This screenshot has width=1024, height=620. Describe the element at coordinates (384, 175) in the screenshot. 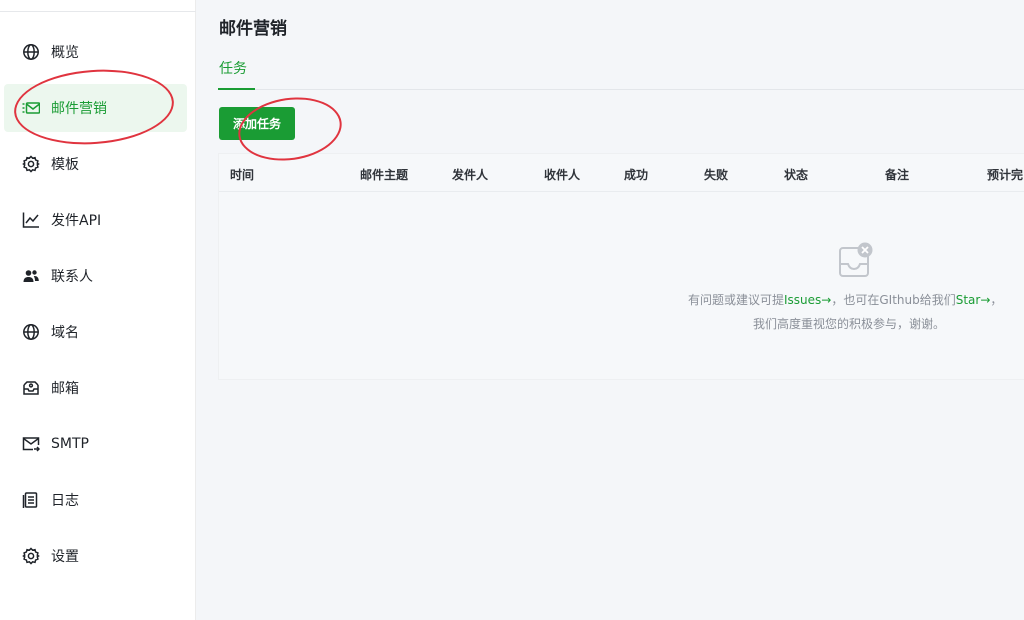

I see `column-header-subject: 邮件主题` at that location.